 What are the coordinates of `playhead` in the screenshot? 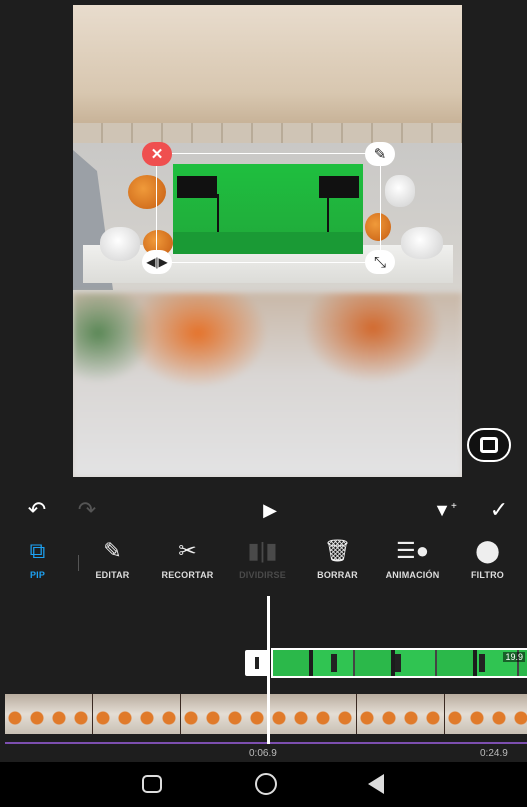 It's located at (268, 670).